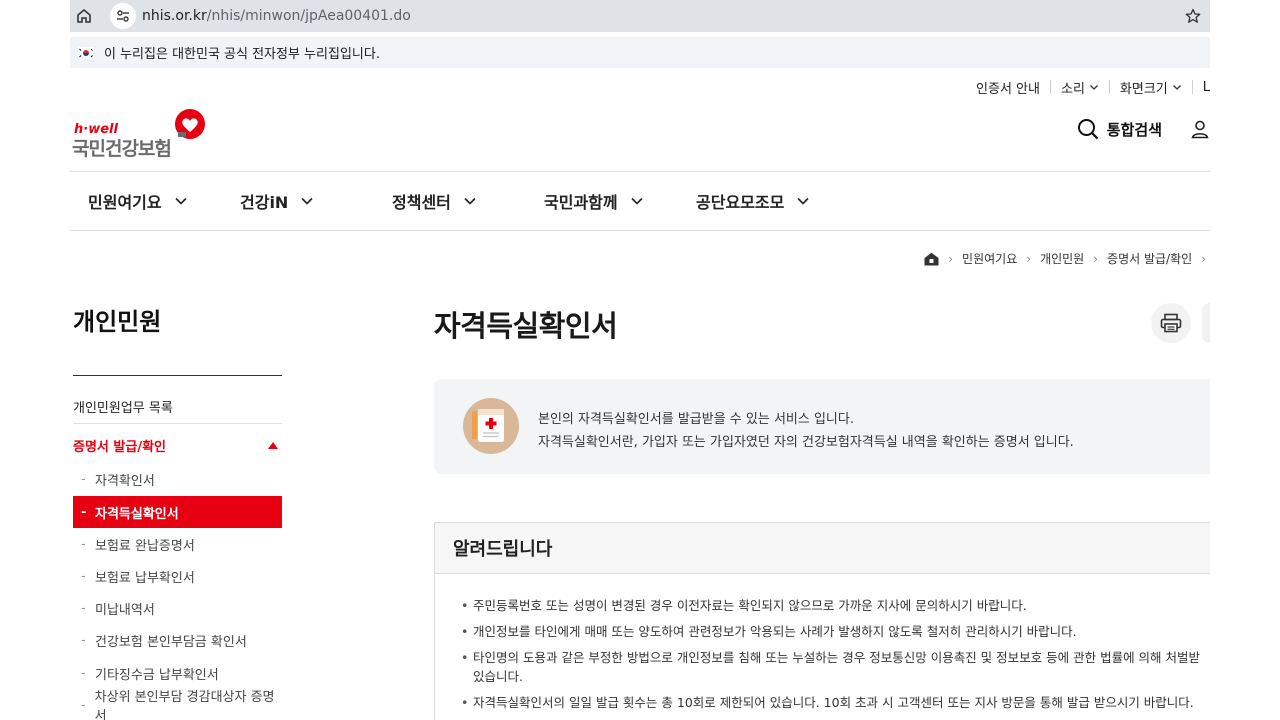 The height and width of the screenshot is (720, 1280). Describe the element at coordinates (1206, 323) in the screenshot. I see `share-button` at that location.